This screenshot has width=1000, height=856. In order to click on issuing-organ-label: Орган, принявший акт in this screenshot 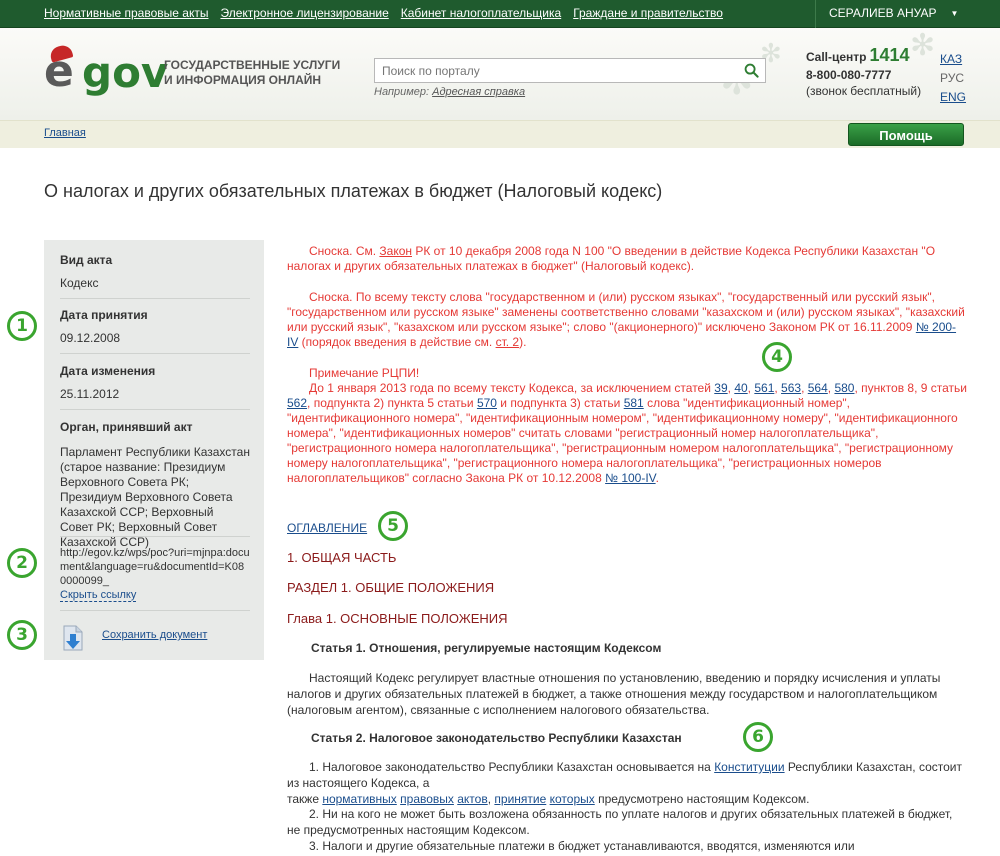, I will do `click(126, 427)`.